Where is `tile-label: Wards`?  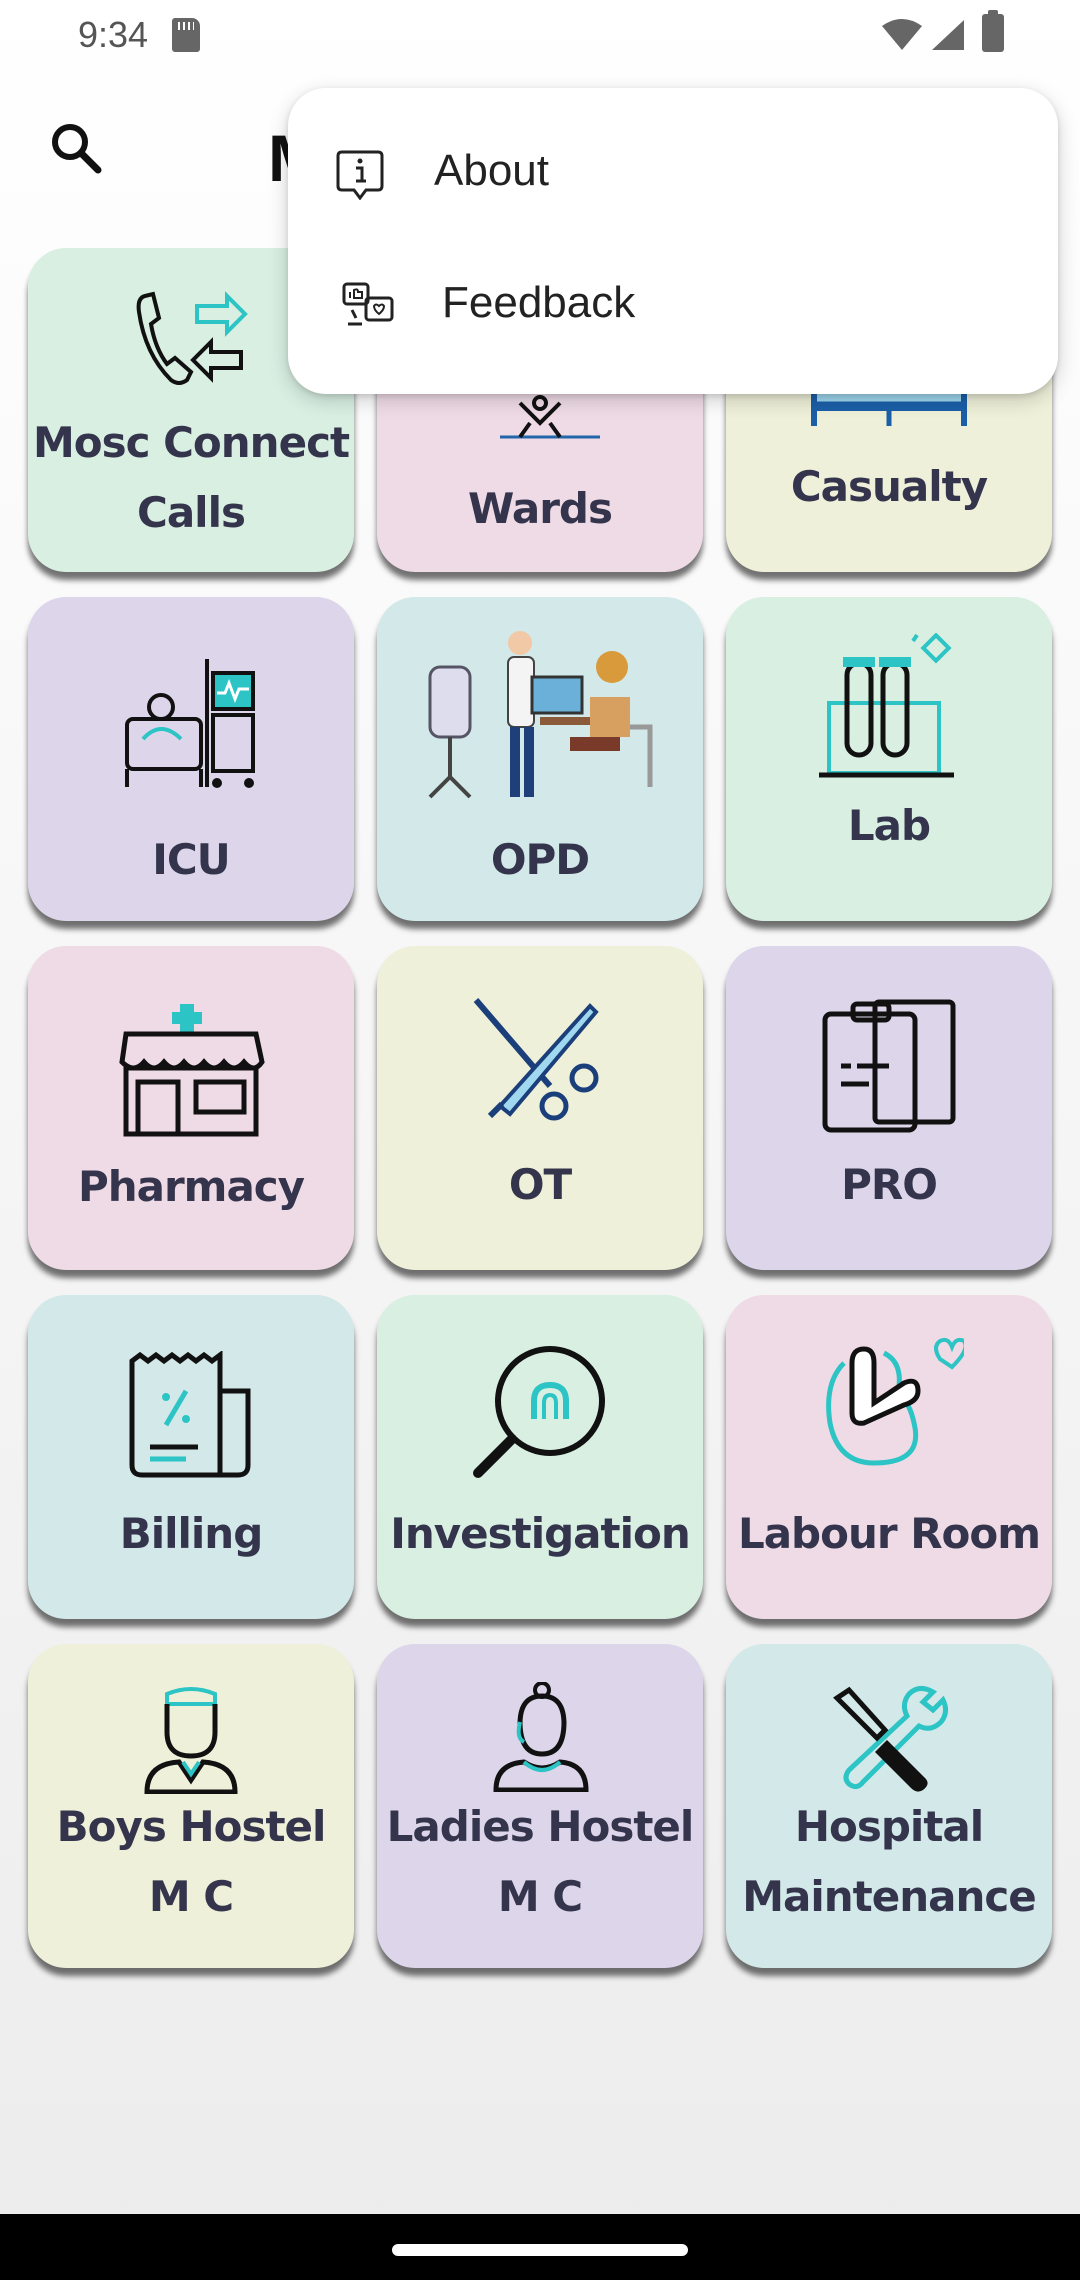 tile-label: Wards is located at coordinates (540, 508).